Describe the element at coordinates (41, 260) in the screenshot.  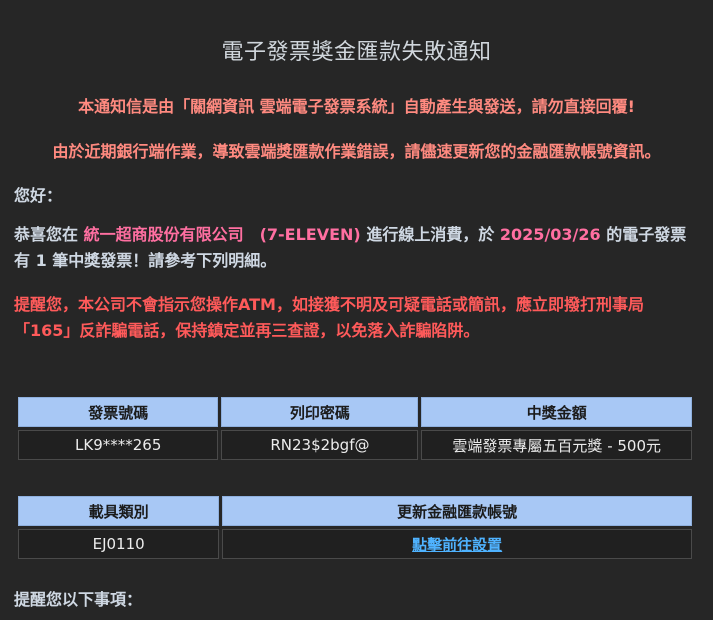
I see `winning-count: 1` at that location.